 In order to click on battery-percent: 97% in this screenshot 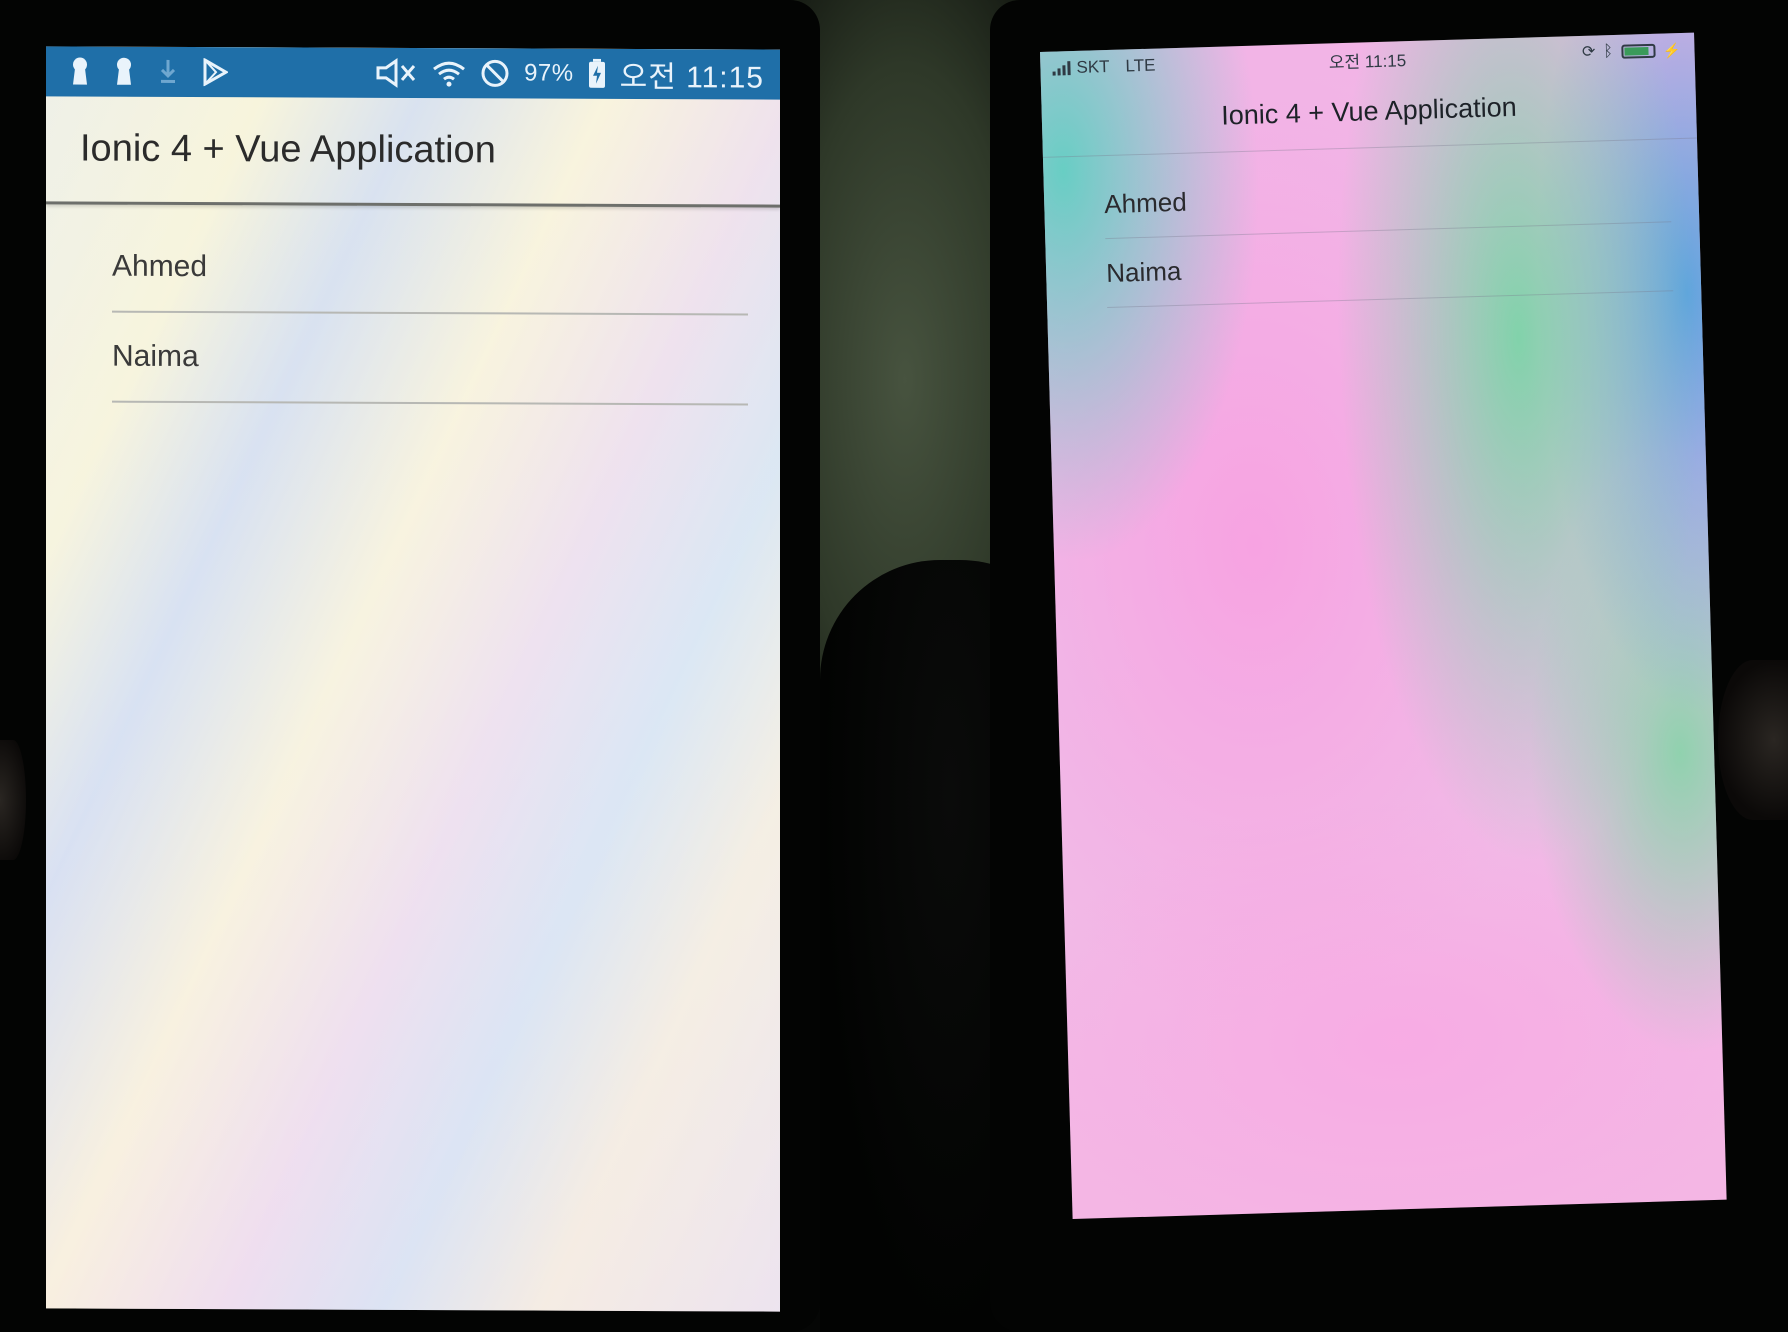, I will do `click(549, 73)`.